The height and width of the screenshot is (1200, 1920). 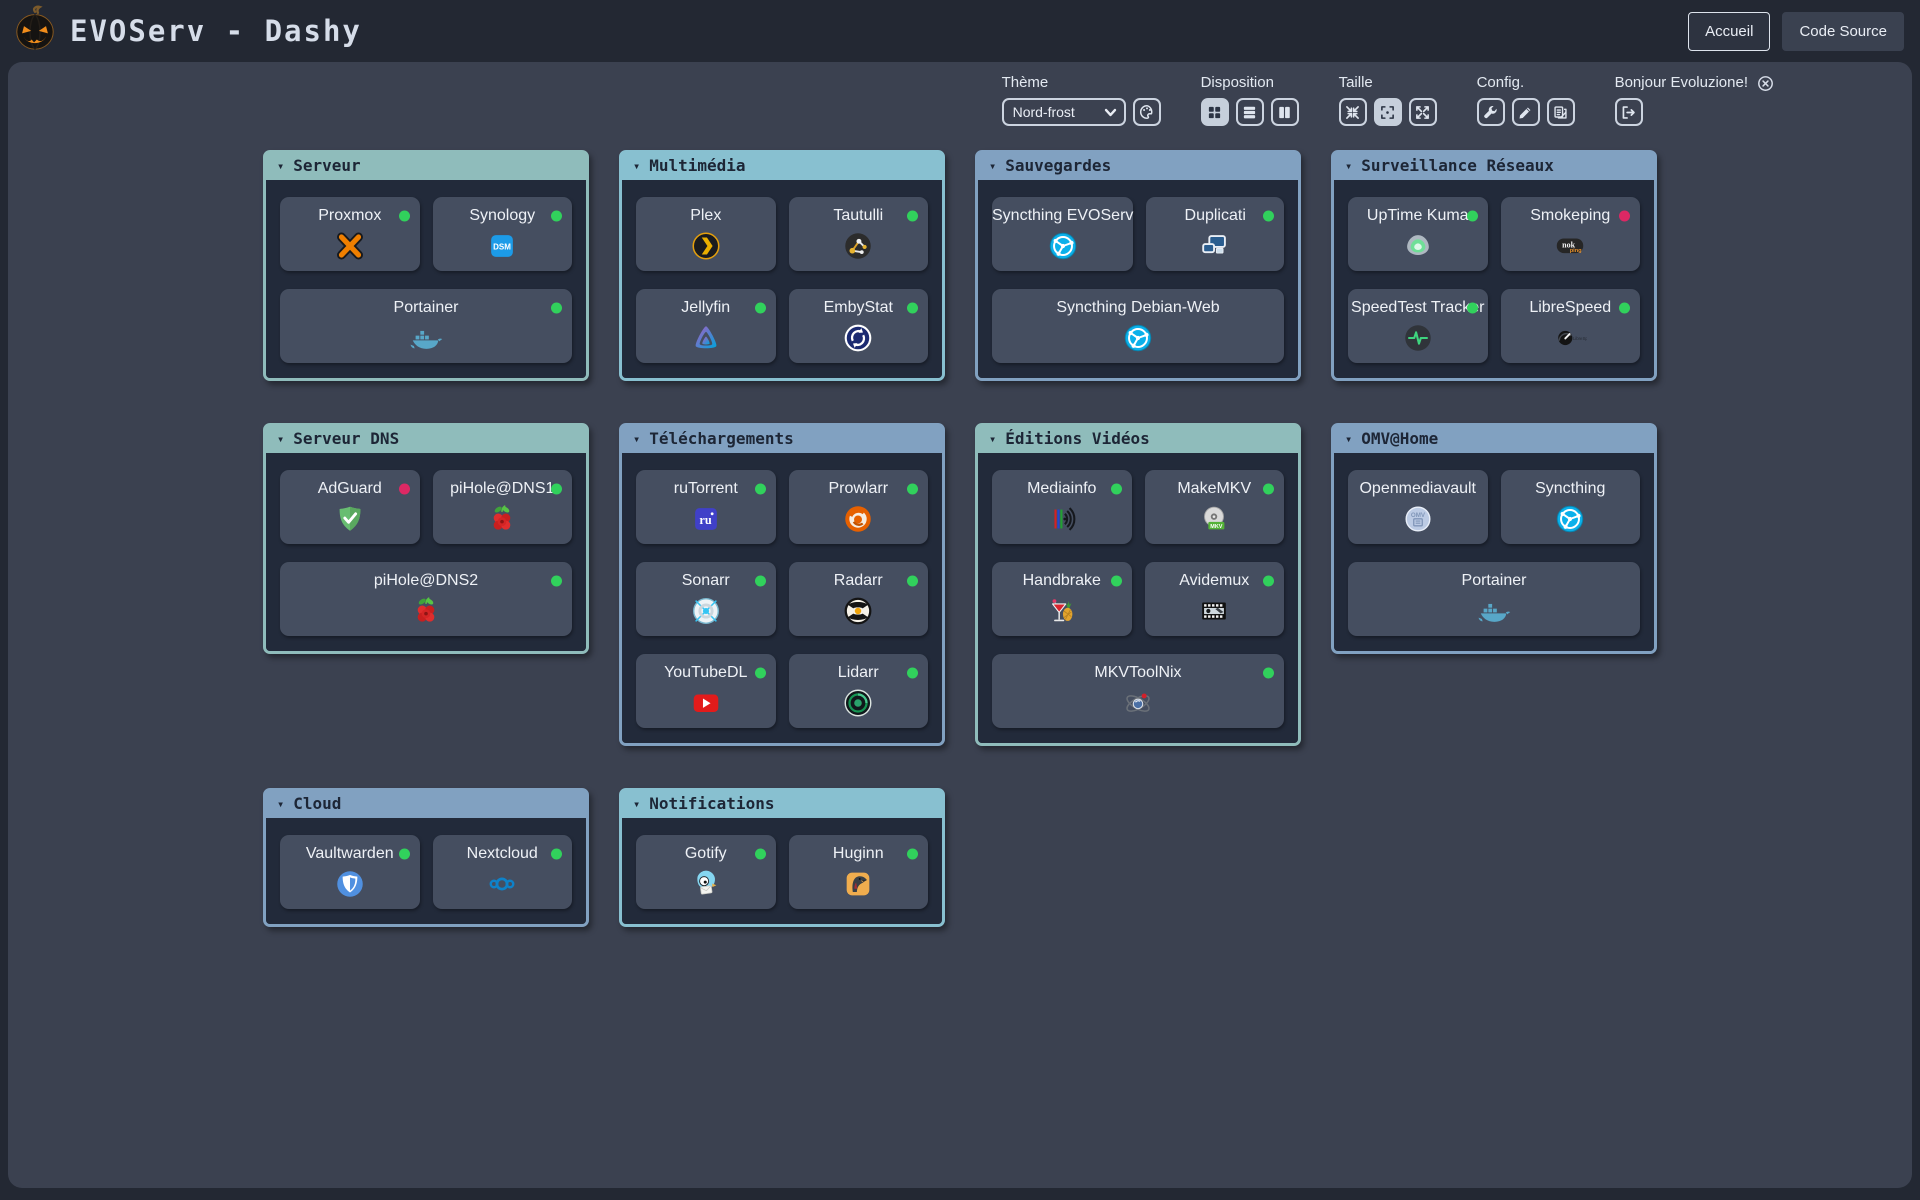 I want to click on tile-huginn: Huginn, so click(x=858, y=872).